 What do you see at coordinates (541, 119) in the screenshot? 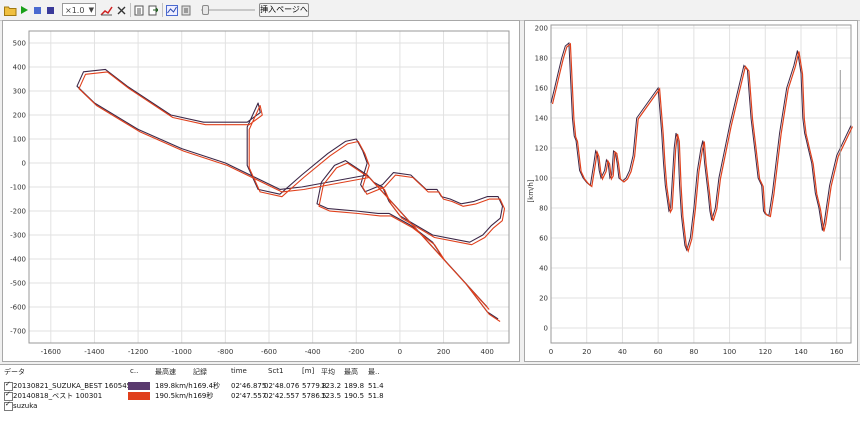
I see `y-tick-label: 140` at bounding box center [541, 119].